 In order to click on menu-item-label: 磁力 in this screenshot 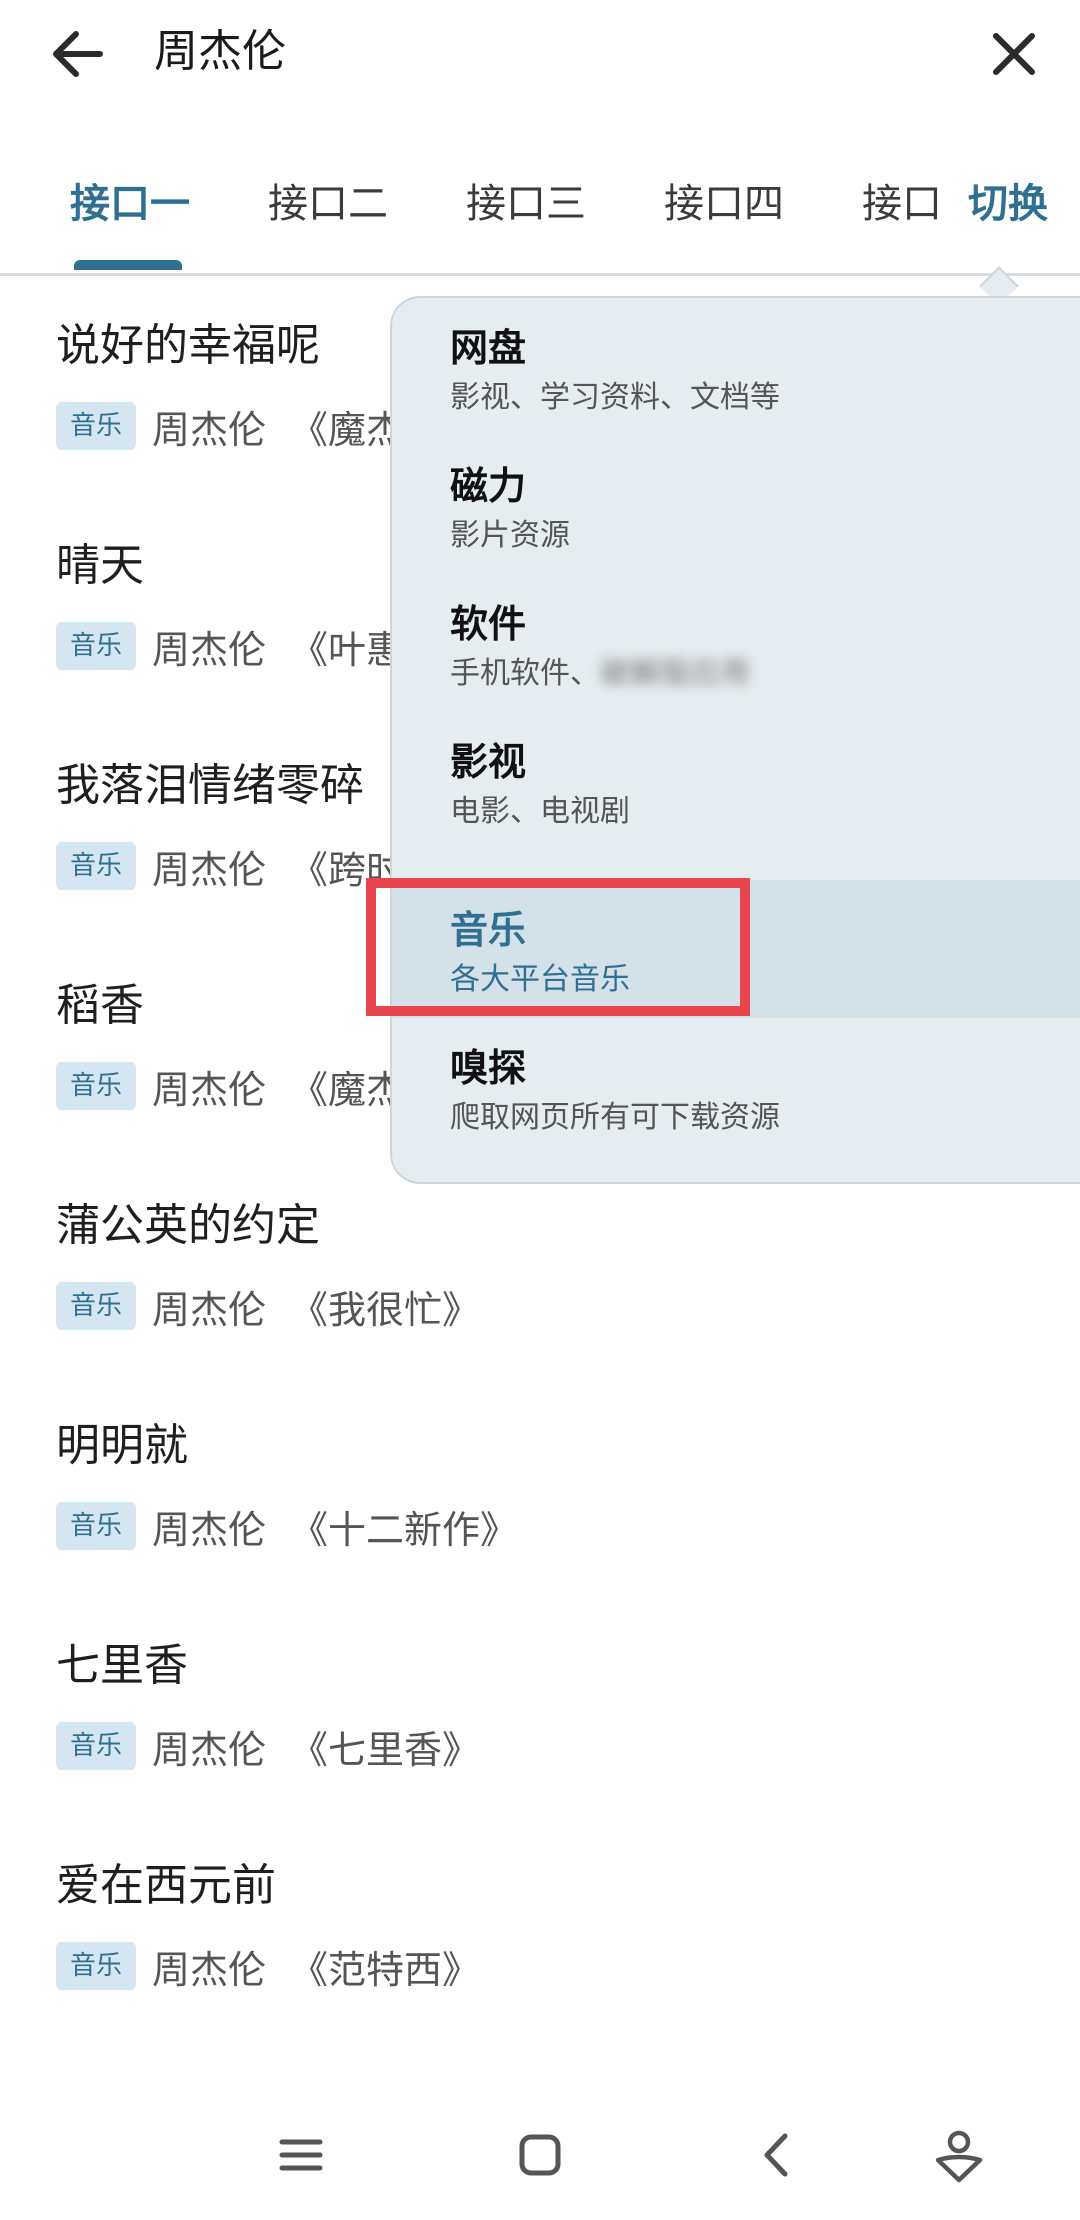, I will do `click(488, 486)`.